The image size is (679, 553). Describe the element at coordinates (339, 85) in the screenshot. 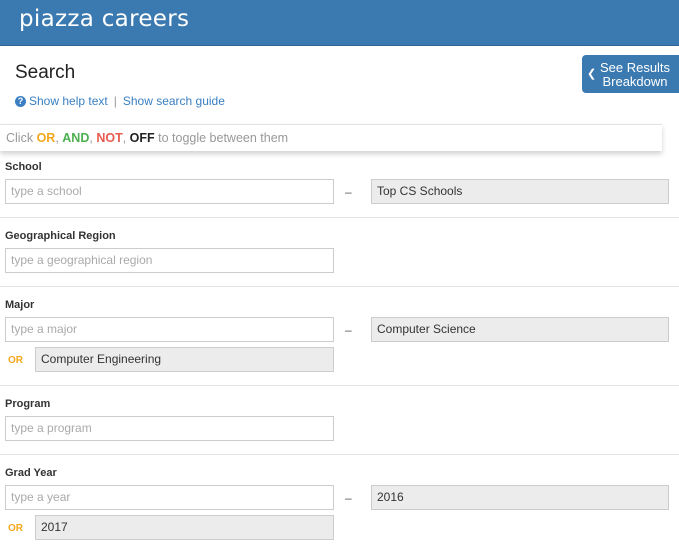

I see `search-header` at that location.